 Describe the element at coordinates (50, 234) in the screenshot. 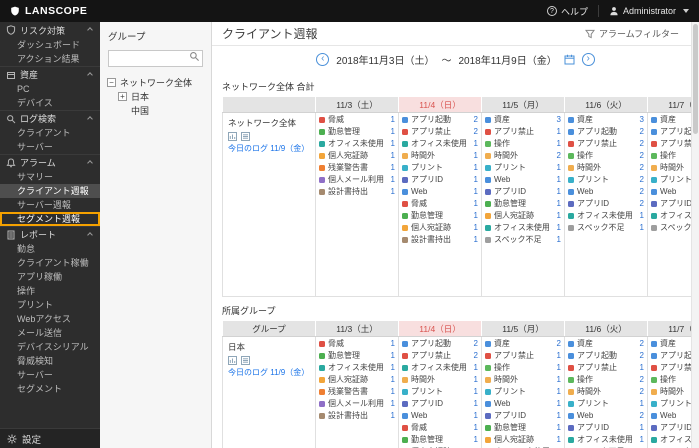

I see `sidebar-section-レポート: レポート` at that location.